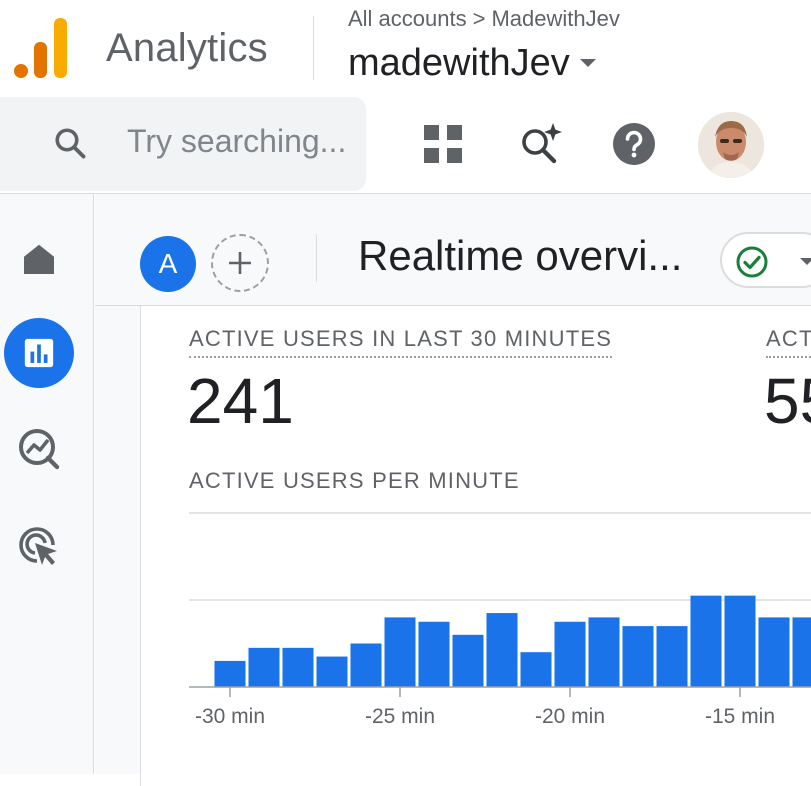 Image resolution: width=811 pixels, height=786 pixels. I want to click on user-photo, so click(731, 145).